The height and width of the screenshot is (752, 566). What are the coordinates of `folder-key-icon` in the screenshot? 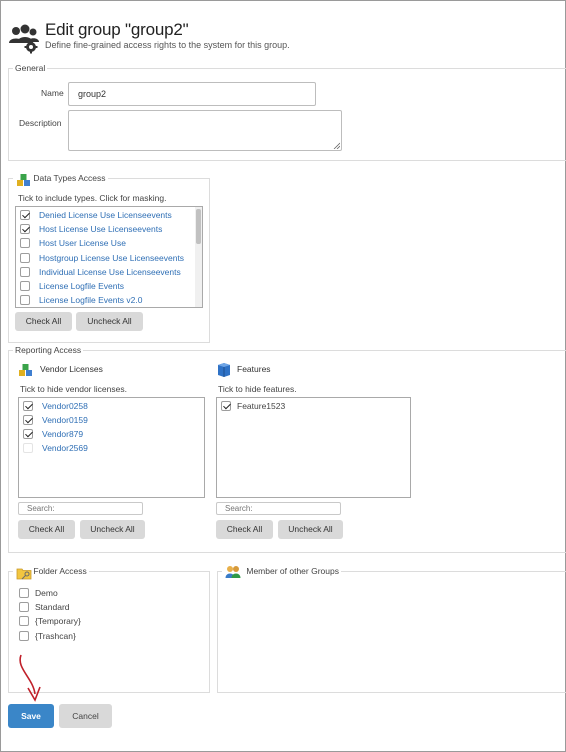 It's located at (24, 574).